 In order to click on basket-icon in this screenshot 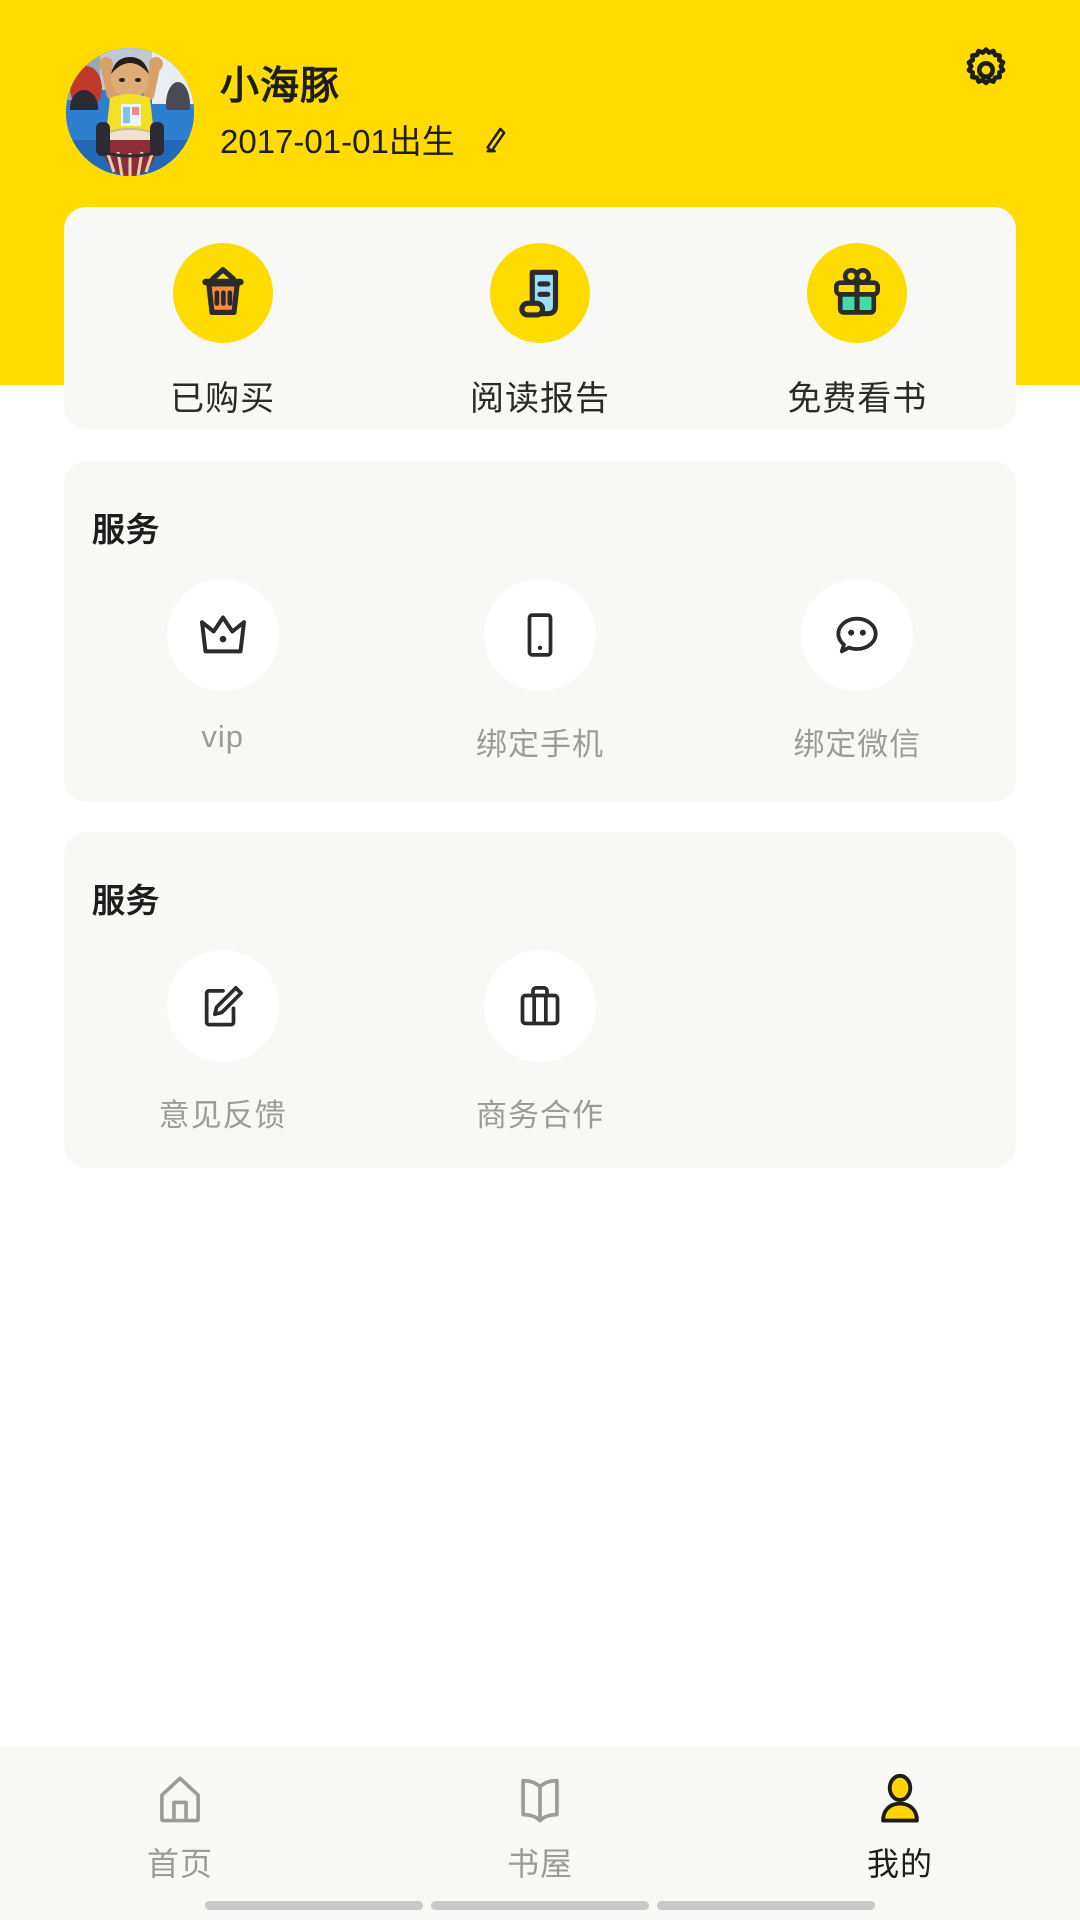, I will do `click(222, 291)`.